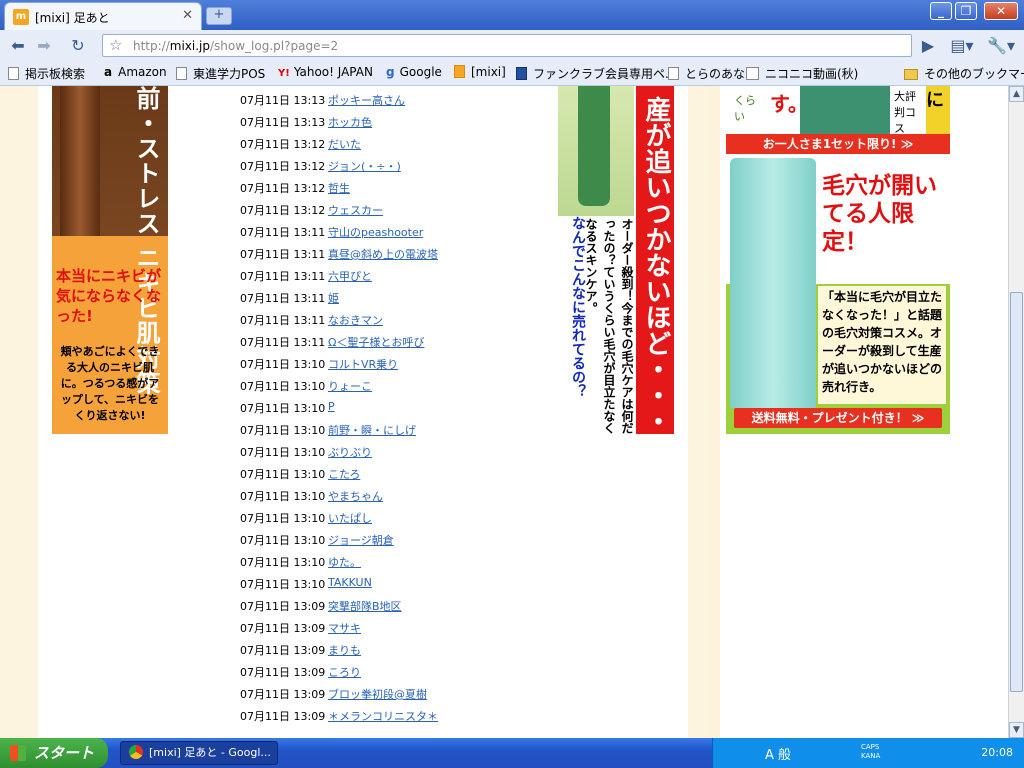 Image resolution: width=1024 pixels, height=768 pixels. I want to click on log-row: 07月11日 13:13 ポッキー高さん, so click(400, 99).